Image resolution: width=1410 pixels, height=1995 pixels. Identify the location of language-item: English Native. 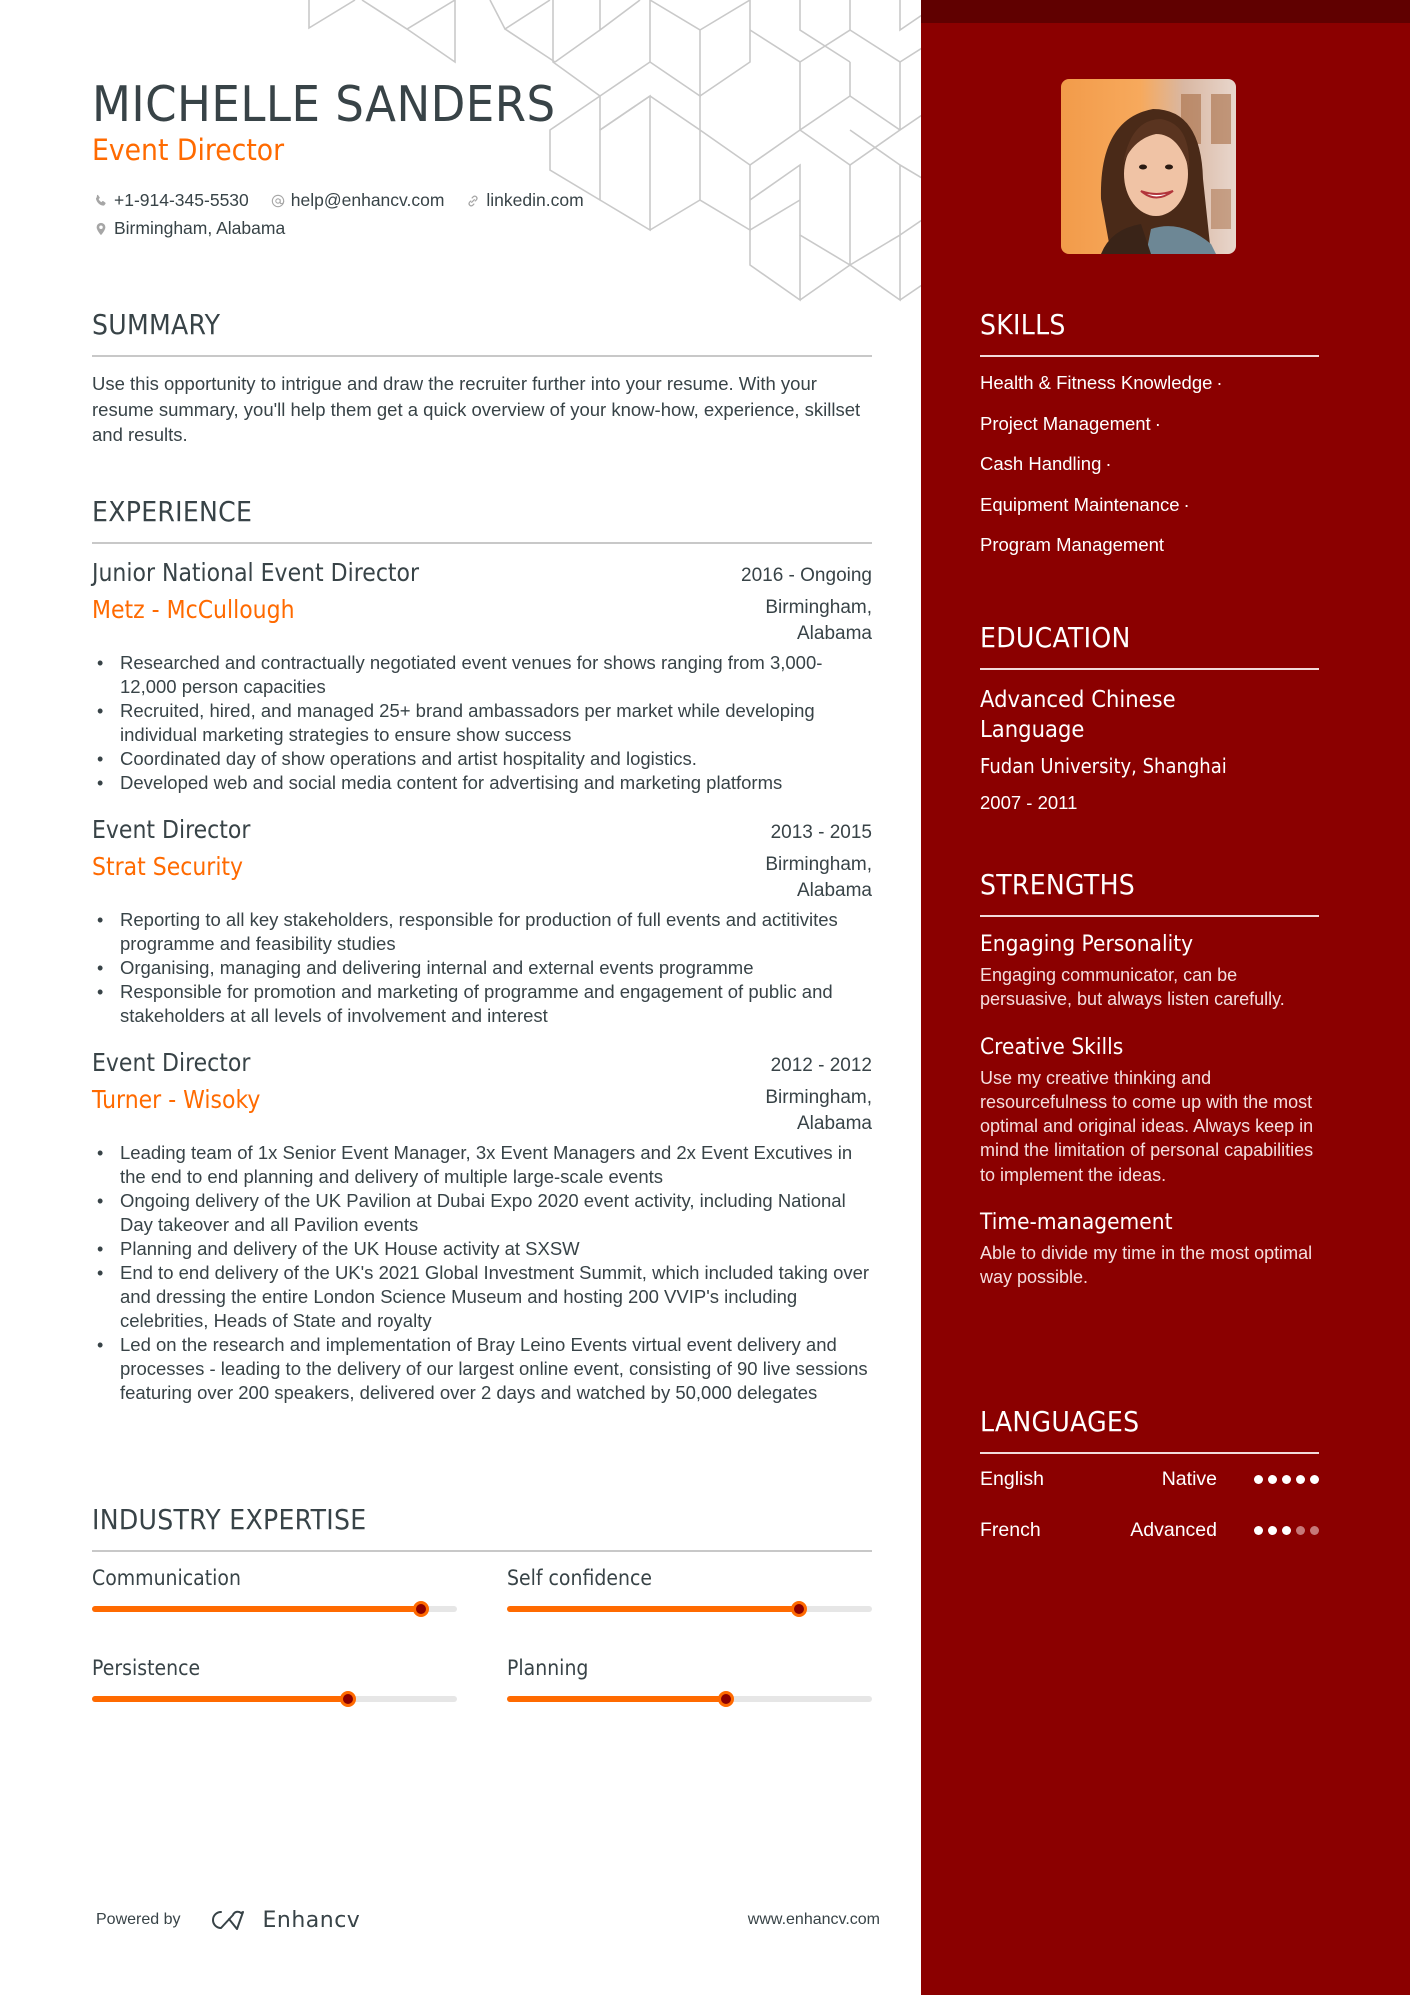
(1149, 1479).